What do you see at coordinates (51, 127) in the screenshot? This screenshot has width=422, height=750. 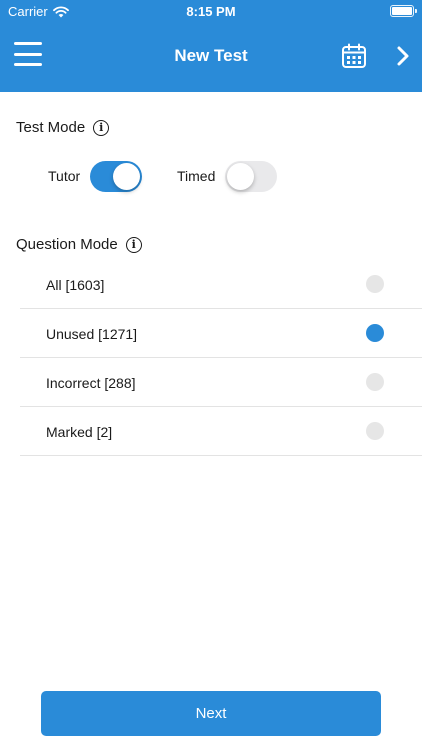 I see `test-mode-label: Test Mode` at bounding box center [51, 127].